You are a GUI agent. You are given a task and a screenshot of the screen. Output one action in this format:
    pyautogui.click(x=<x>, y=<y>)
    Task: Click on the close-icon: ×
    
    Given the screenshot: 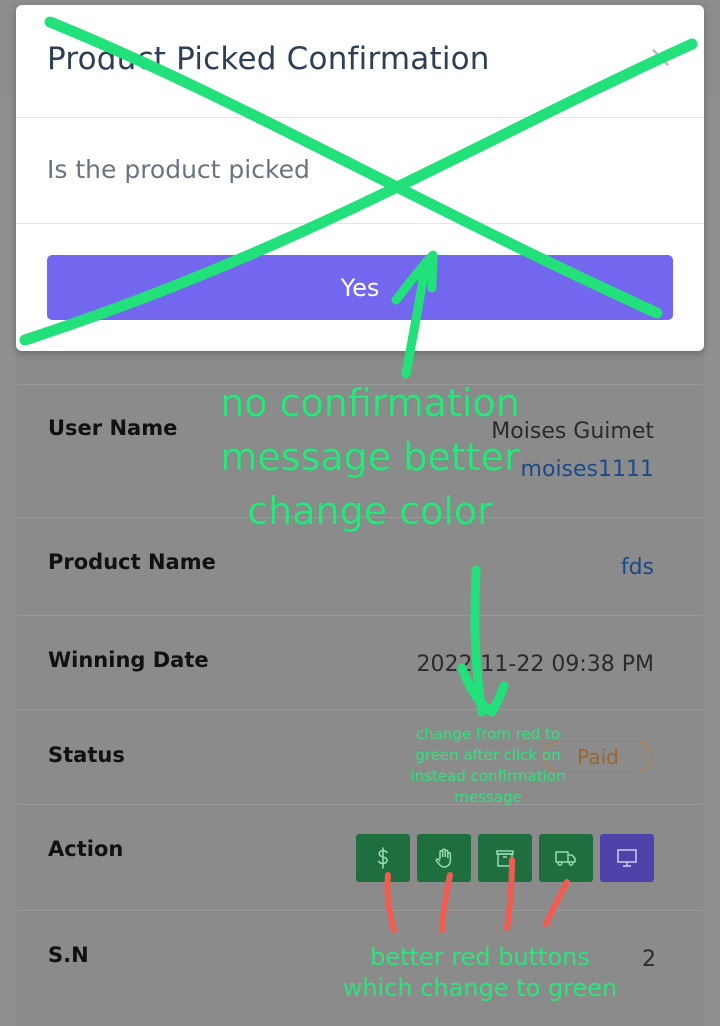 What is the action you would take?
    pyautogui.click(x=660, y=58)
    